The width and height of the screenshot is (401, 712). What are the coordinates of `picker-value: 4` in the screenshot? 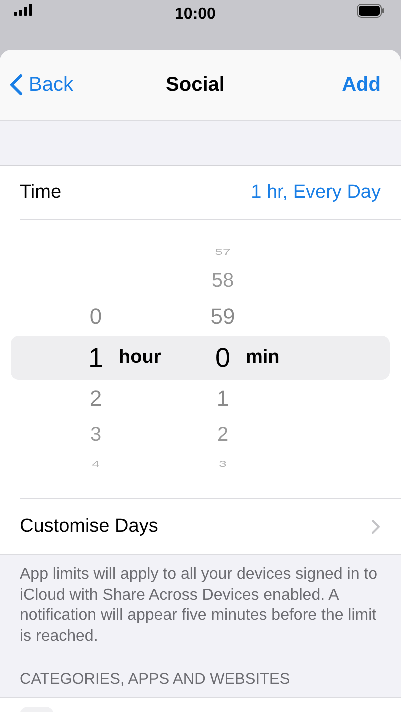 It's located at (96, 464).